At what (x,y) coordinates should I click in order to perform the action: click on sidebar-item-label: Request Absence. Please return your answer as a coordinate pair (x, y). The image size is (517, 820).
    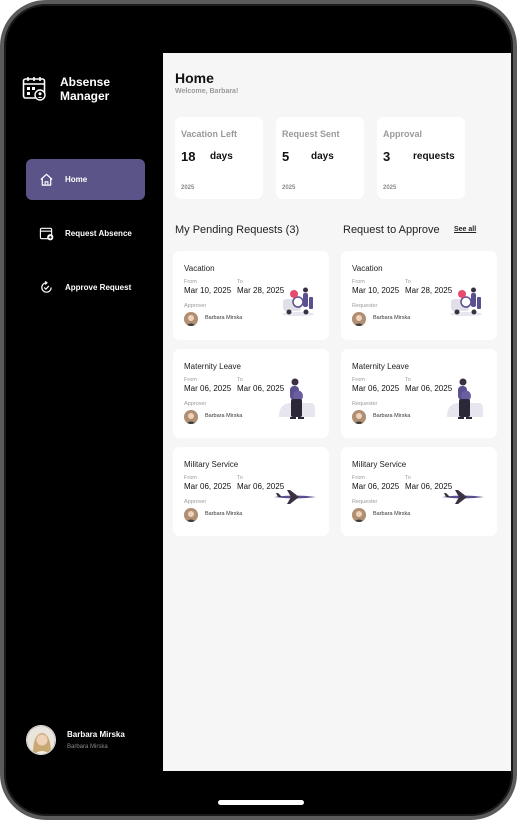
    Looking at the image, I should click on (98, 233).